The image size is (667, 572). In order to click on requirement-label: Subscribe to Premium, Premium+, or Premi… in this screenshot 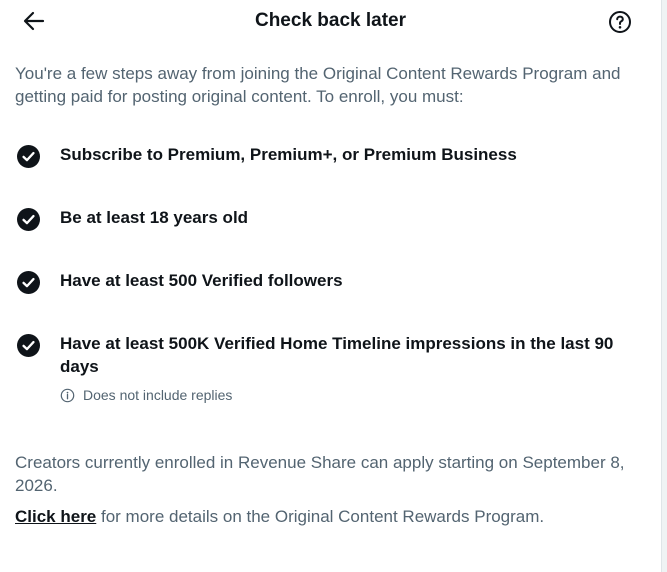, I will do `click(288, 154)`.